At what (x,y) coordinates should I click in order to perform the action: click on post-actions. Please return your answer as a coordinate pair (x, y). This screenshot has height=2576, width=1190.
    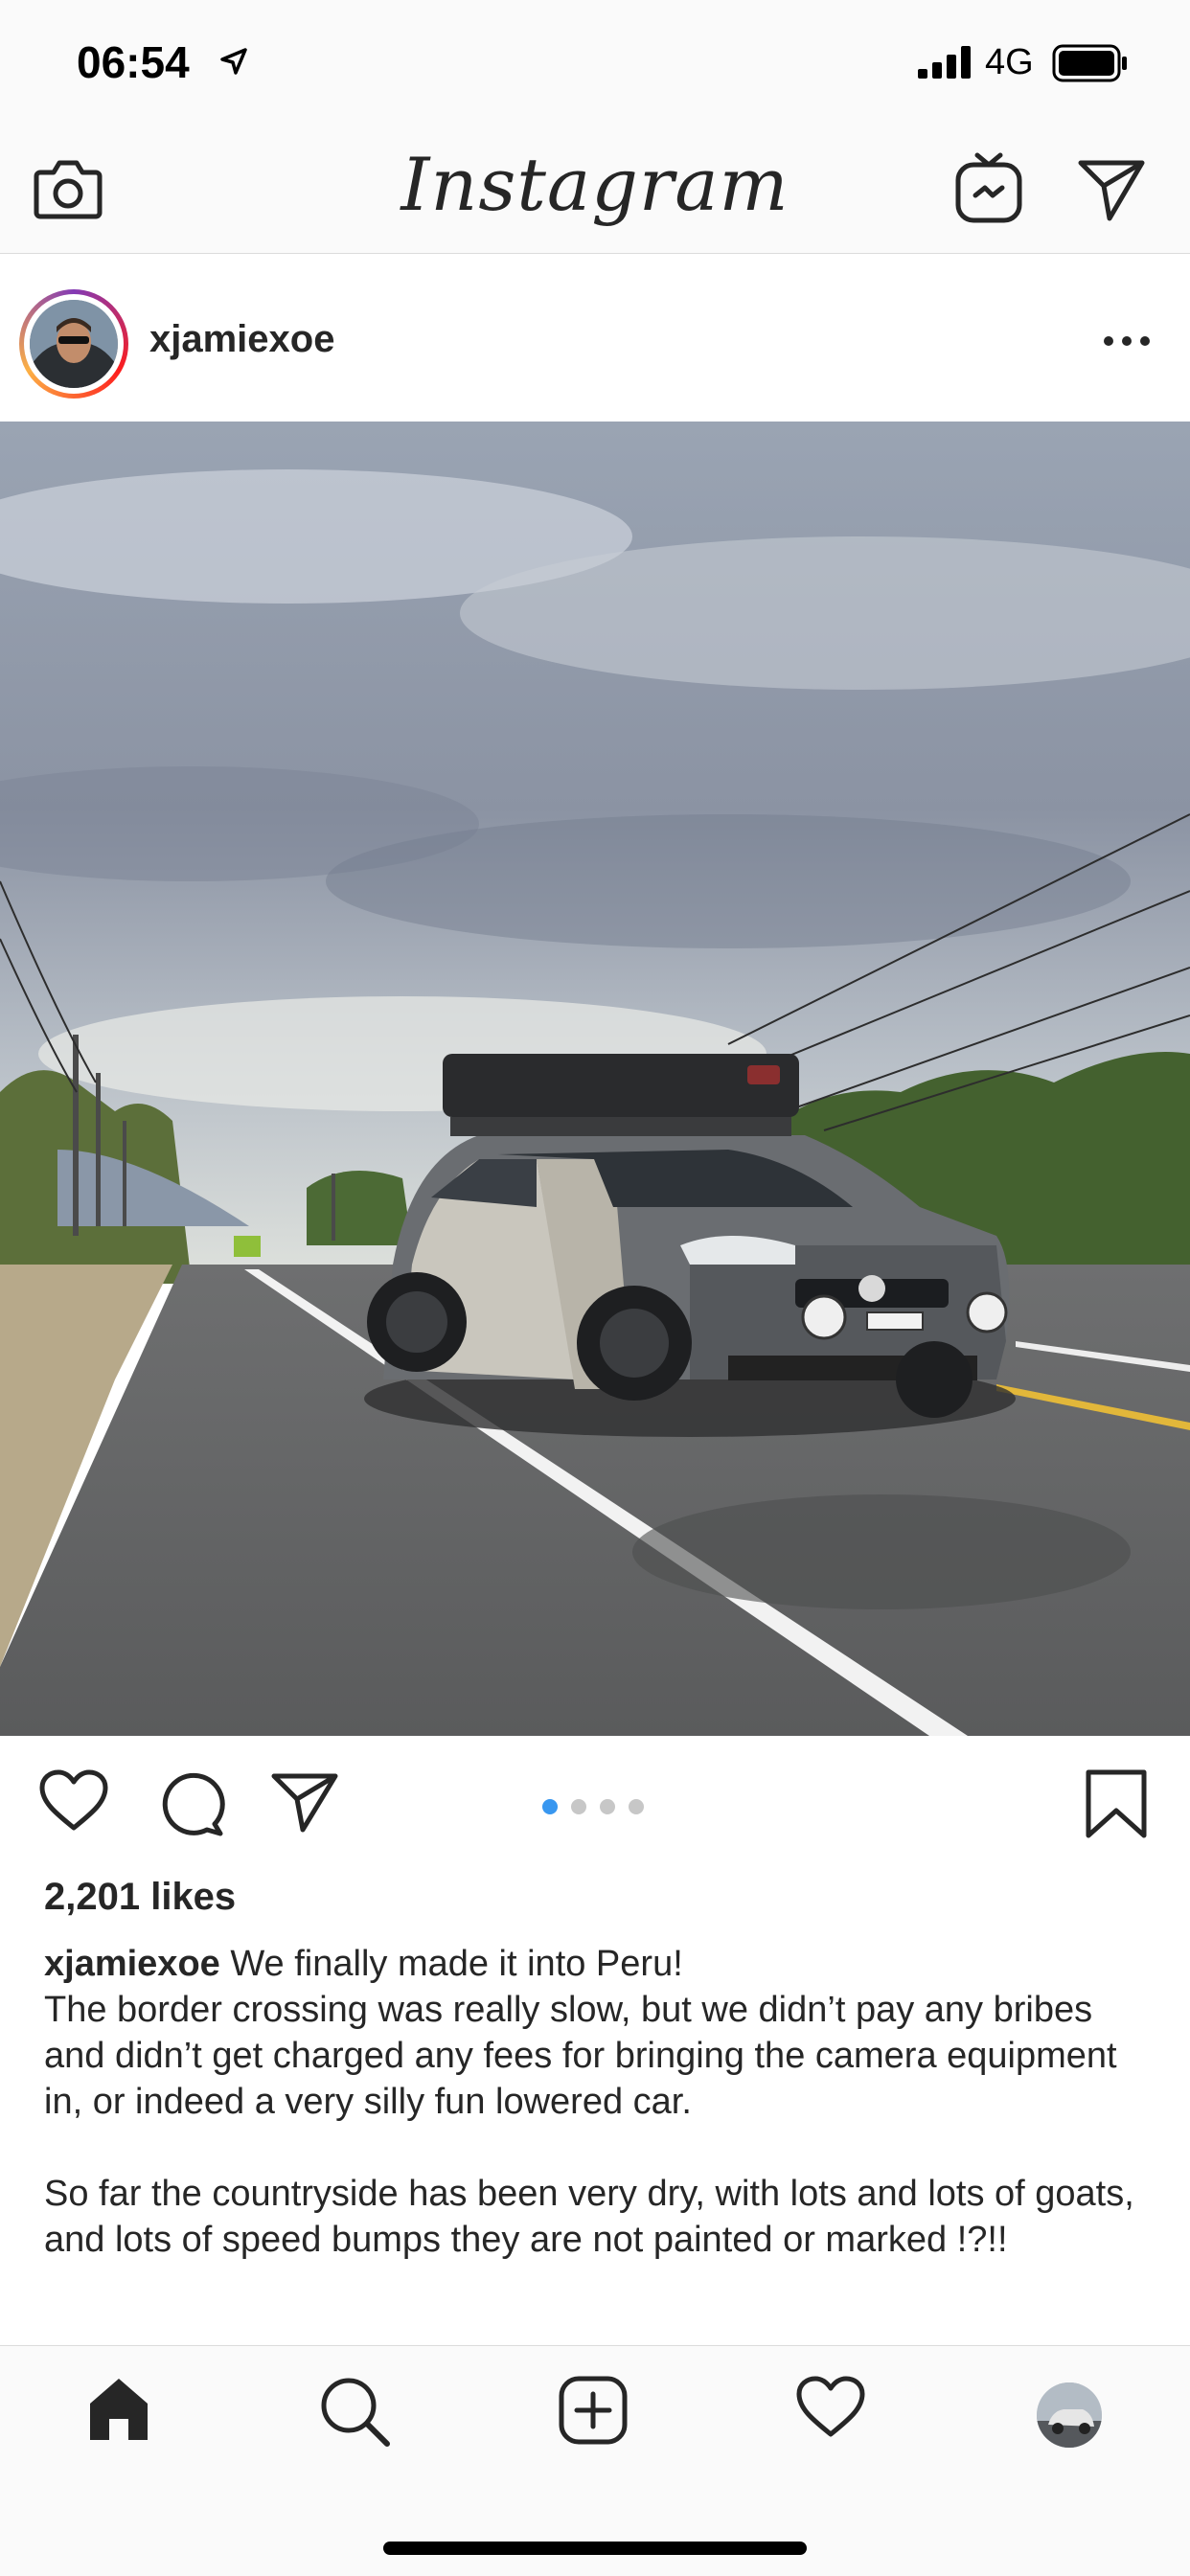
    Looking at the image, I should click on (595, 1808).